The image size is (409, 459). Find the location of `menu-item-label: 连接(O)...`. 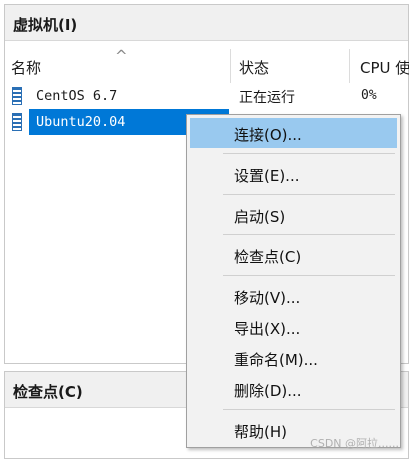

menu-item-label: 连接(O)... is located at coordinates (268, 135).